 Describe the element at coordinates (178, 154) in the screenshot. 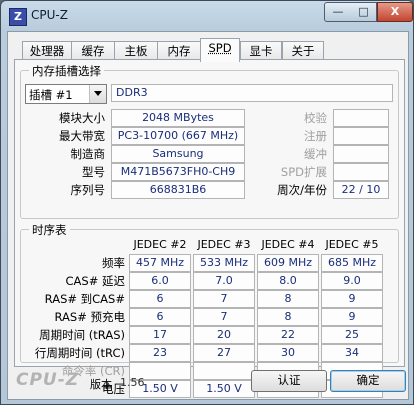

I see `slot-field-value: Samsung` at that location.